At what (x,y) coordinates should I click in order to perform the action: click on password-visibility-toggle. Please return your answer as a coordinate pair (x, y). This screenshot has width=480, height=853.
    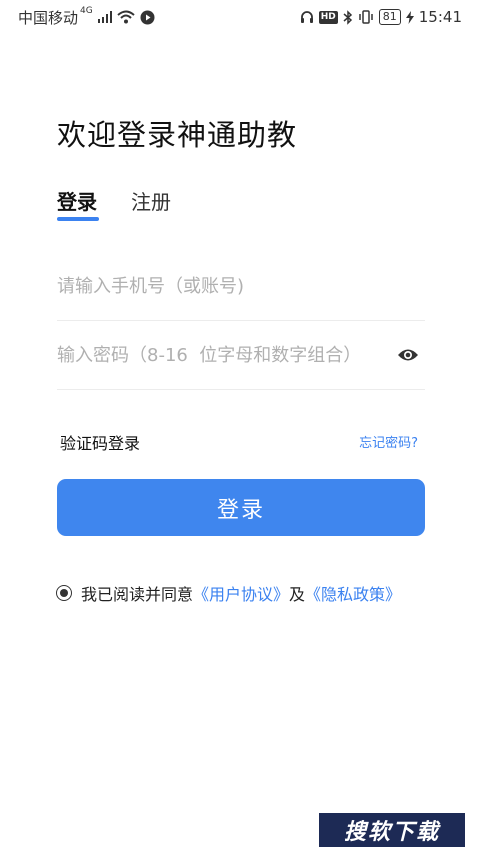
    Looking at the image, I should click on (408, 355).